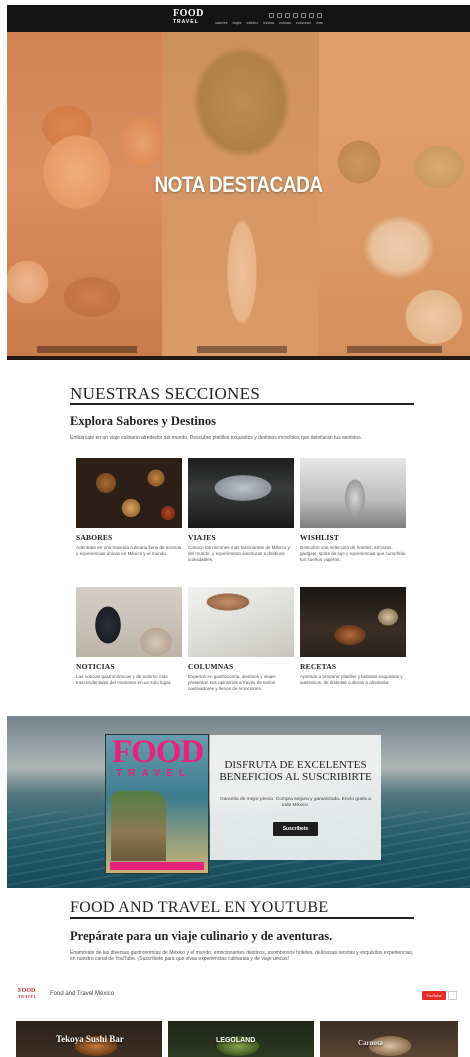 Image resolution: width=470 pixels, height=1057 pixels. What do you see at coordinates (143, 421) in the screenshot?
I see `sections-subheading: Explora Sabores y Destinos` at bounding box center [143, 421].